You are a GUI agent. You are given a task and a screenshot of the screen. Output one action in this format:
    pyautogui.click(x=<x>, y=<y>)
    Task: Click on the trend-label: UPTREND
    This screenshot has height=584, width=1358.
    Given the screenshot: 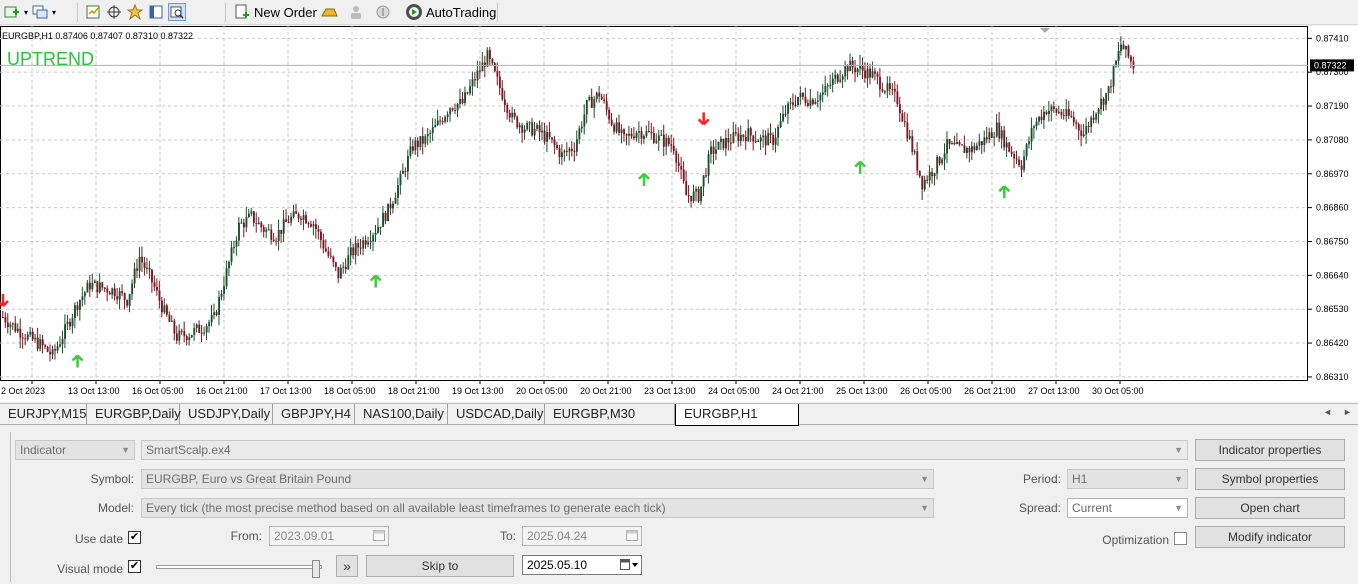 What is the action you would take?
    pyautogui.click(x=51, y=59)
    